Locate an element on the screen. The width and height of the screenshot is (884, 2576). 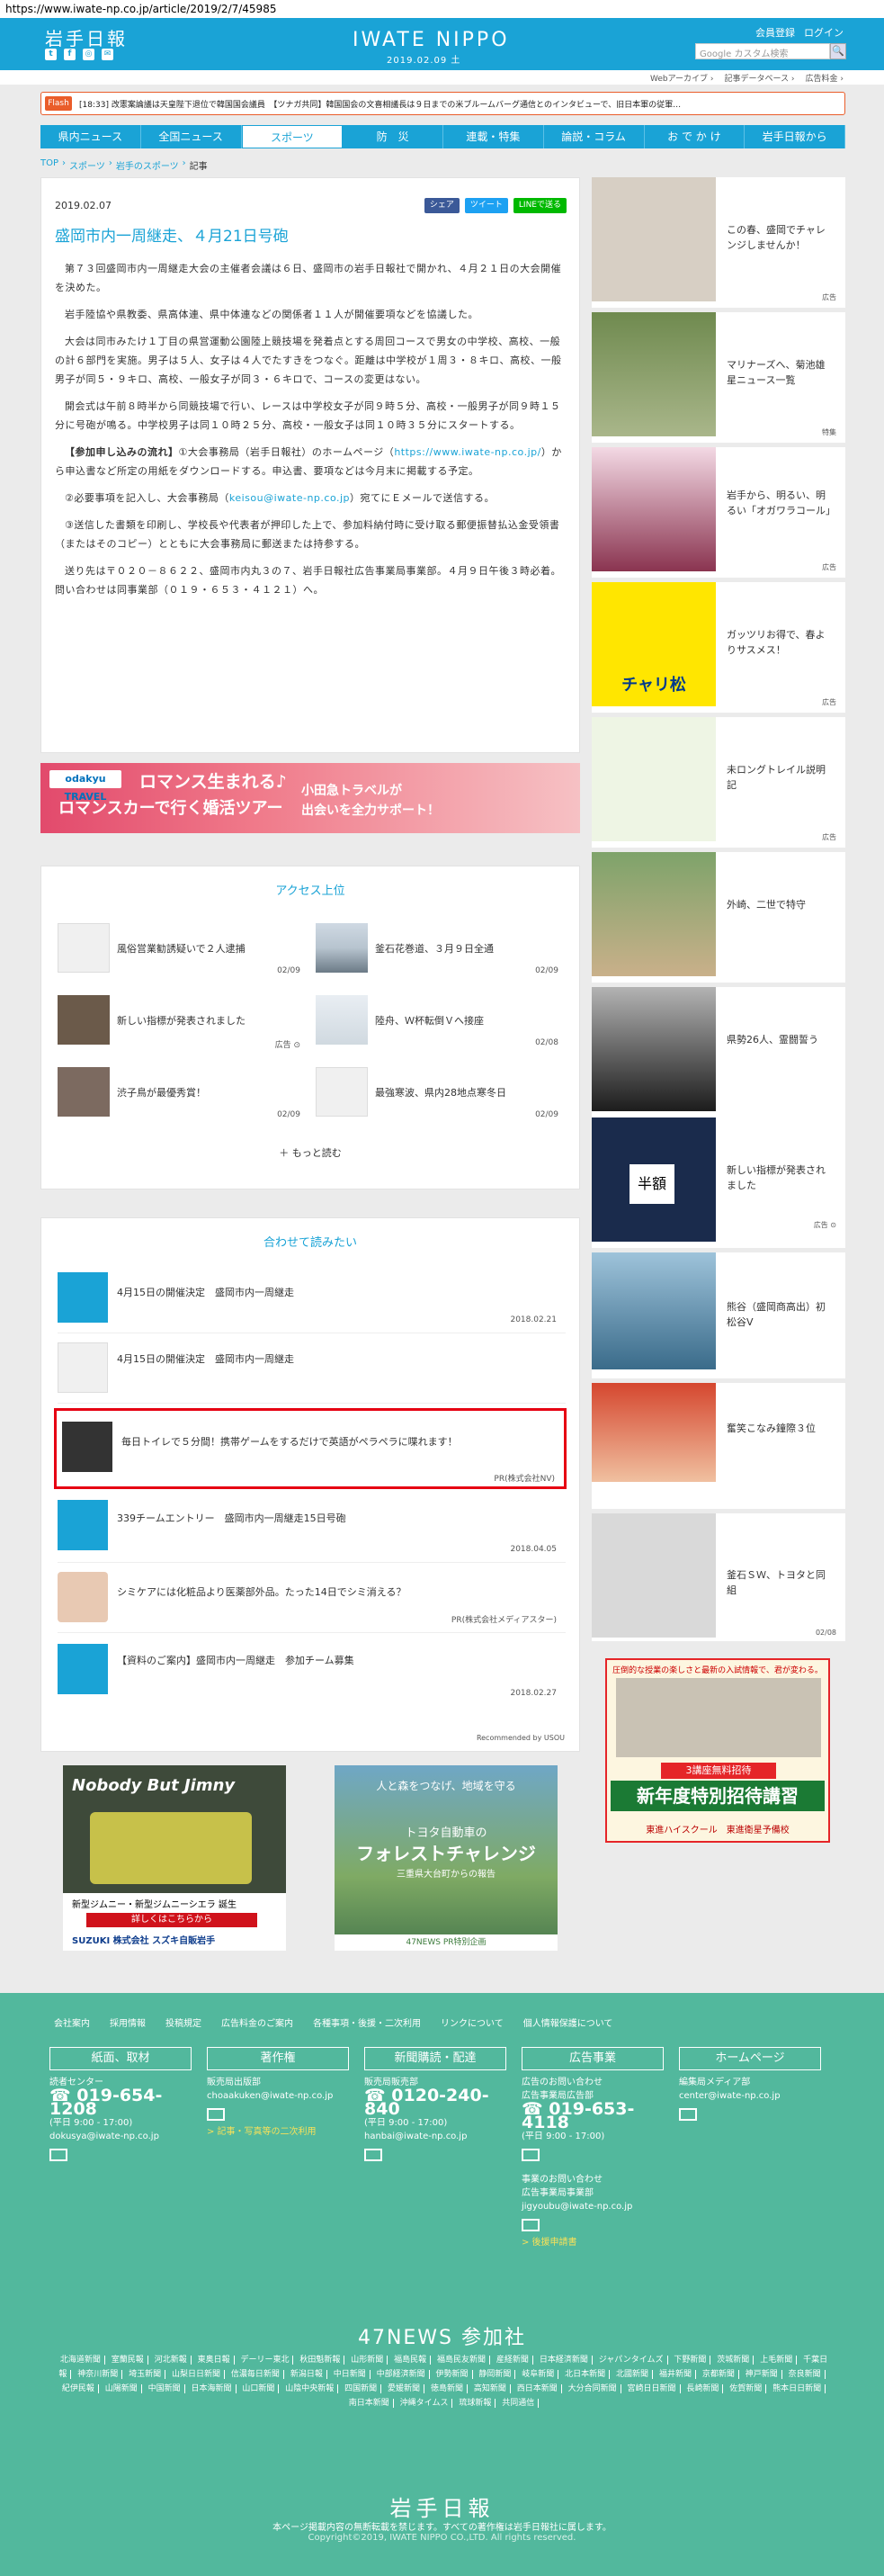
side-item: 熊谷（盛岡商高出）初松谷V is located at coordinates (718, 1315).